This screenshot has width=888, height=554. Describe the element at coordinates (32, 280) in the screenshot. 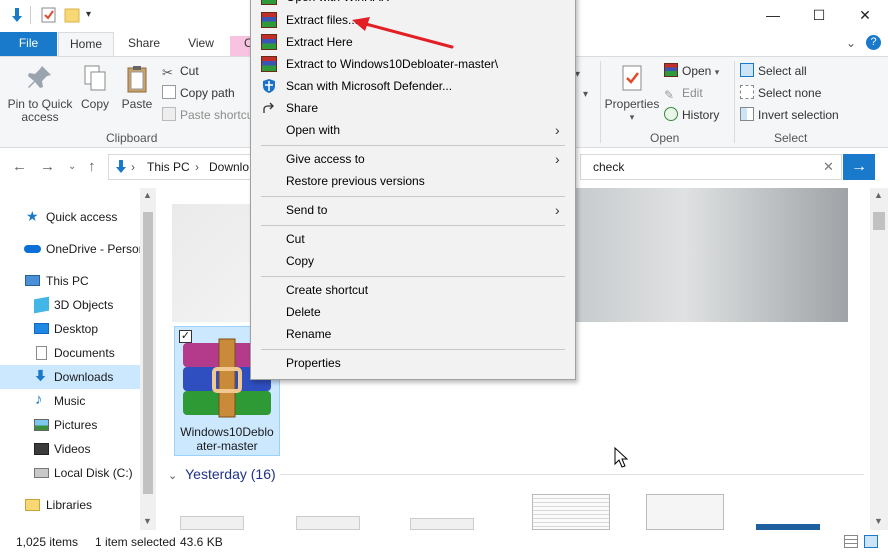

I see `computer-icon` at that location.